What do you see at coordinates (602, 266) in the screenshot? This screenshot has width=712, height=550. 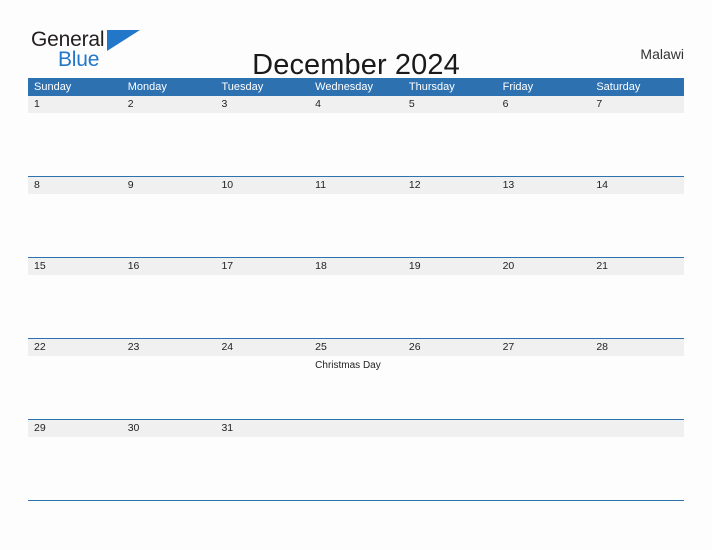 I see `day-number: 21` at bounding box center [602, 266].